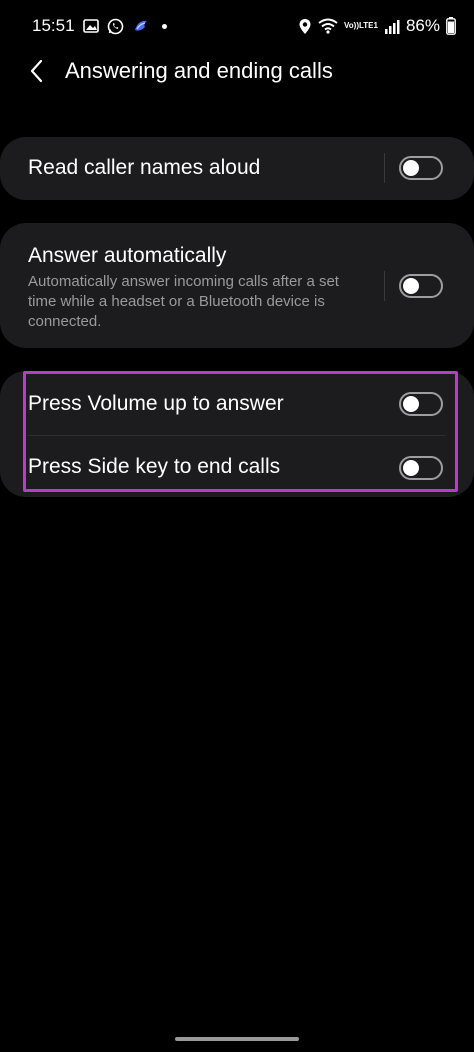 The image size is (474, 1052). Describe the element at coordinates (328, 26) in the screenshot. I see `wifi-icon` at that location.